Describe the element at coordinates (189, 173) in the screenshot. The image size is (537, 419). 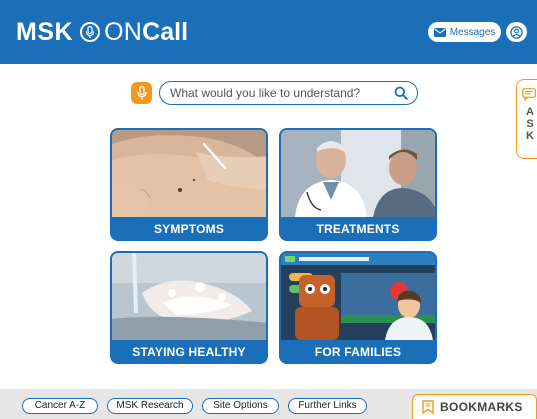
I see `symptoms-image` at that location.